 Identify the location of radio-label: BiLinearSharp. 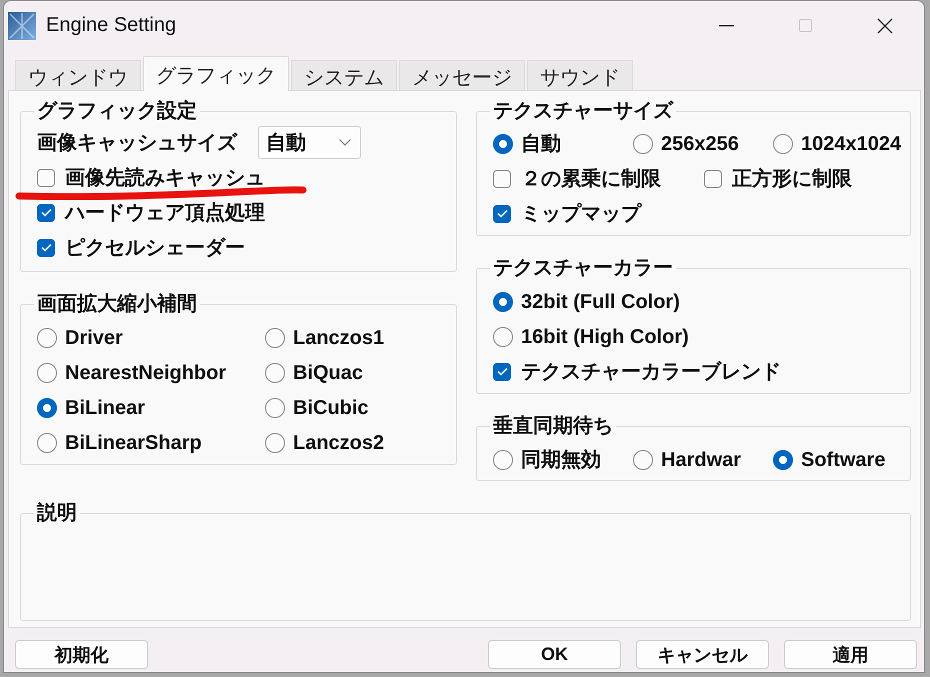
(133, 443).